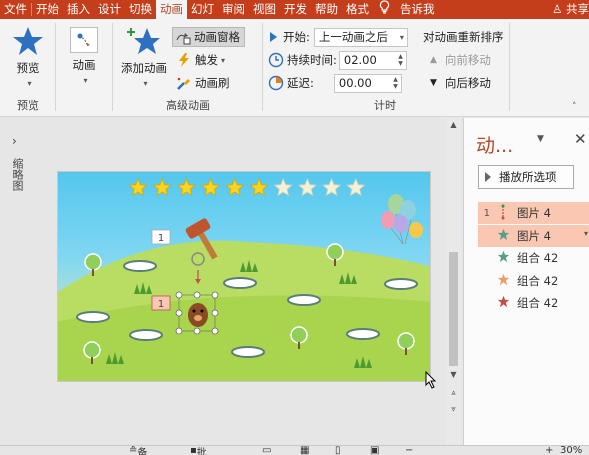 This screenshot has height=455, width=589. What do you see at coordinates (15, 9) in the screenshot?
I see `tab-file: 文件` at bounding box center [15, 9].